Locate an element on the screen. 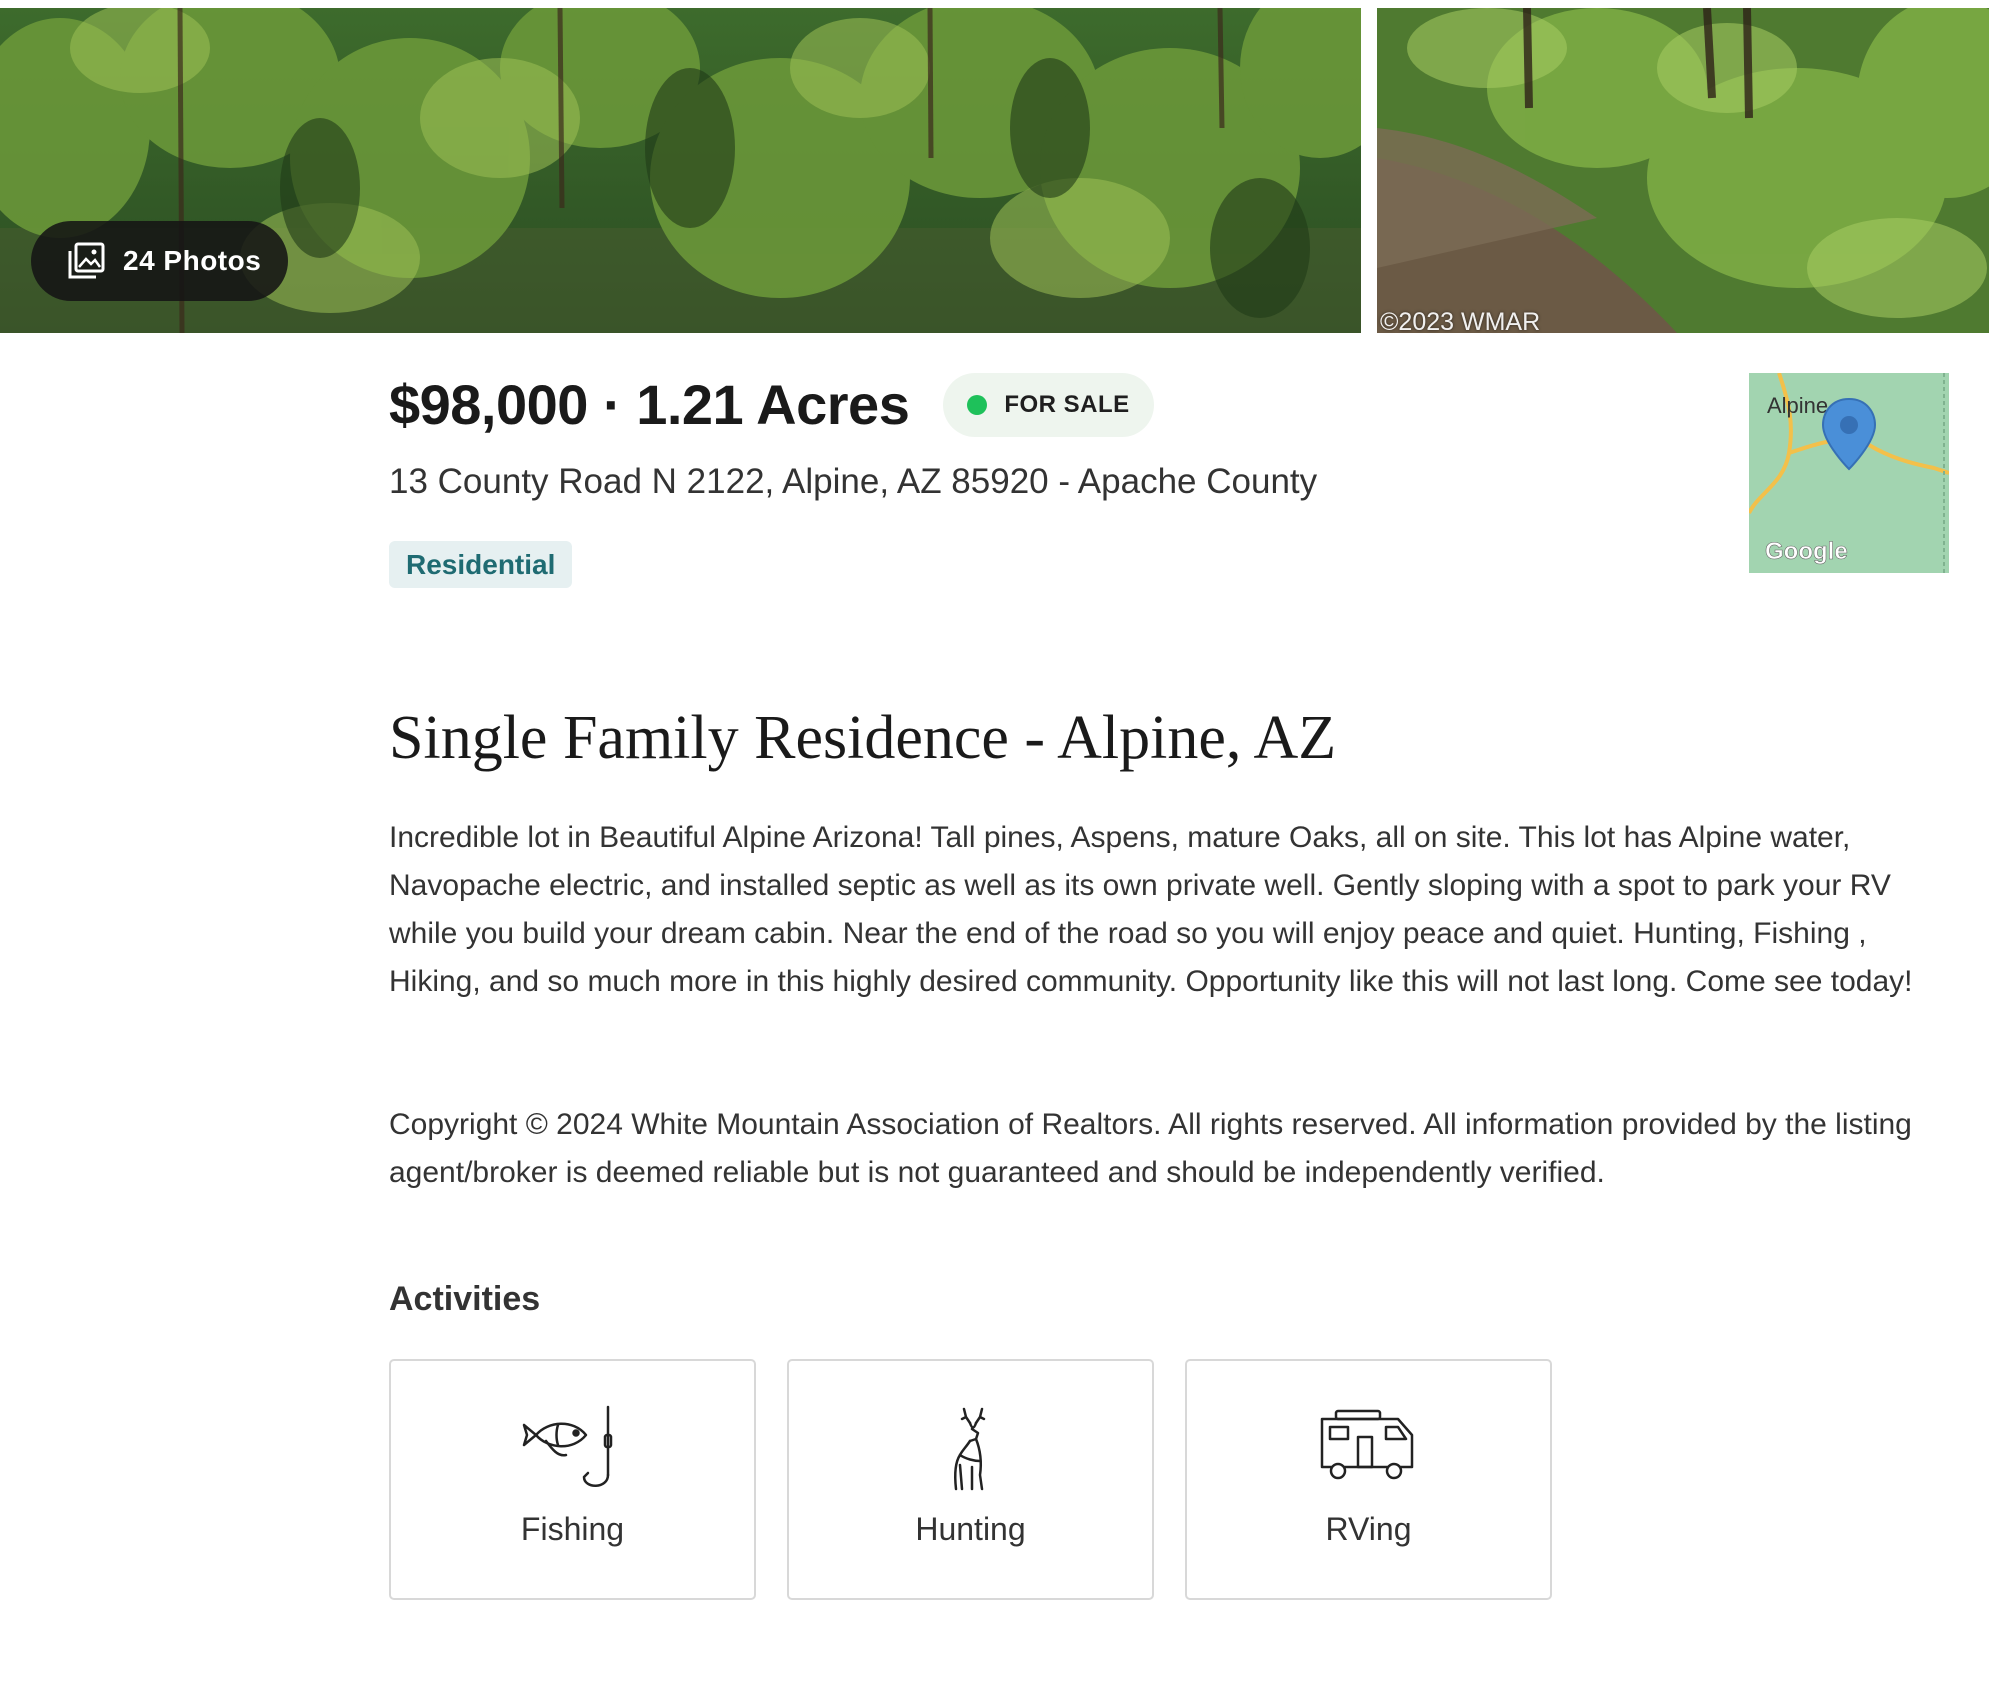 Image resolution: width=1989 pixels, height=1701 pixels. listing-heading: Single Family Residence - Alpine, AZ is located at coordinates (863, 738).